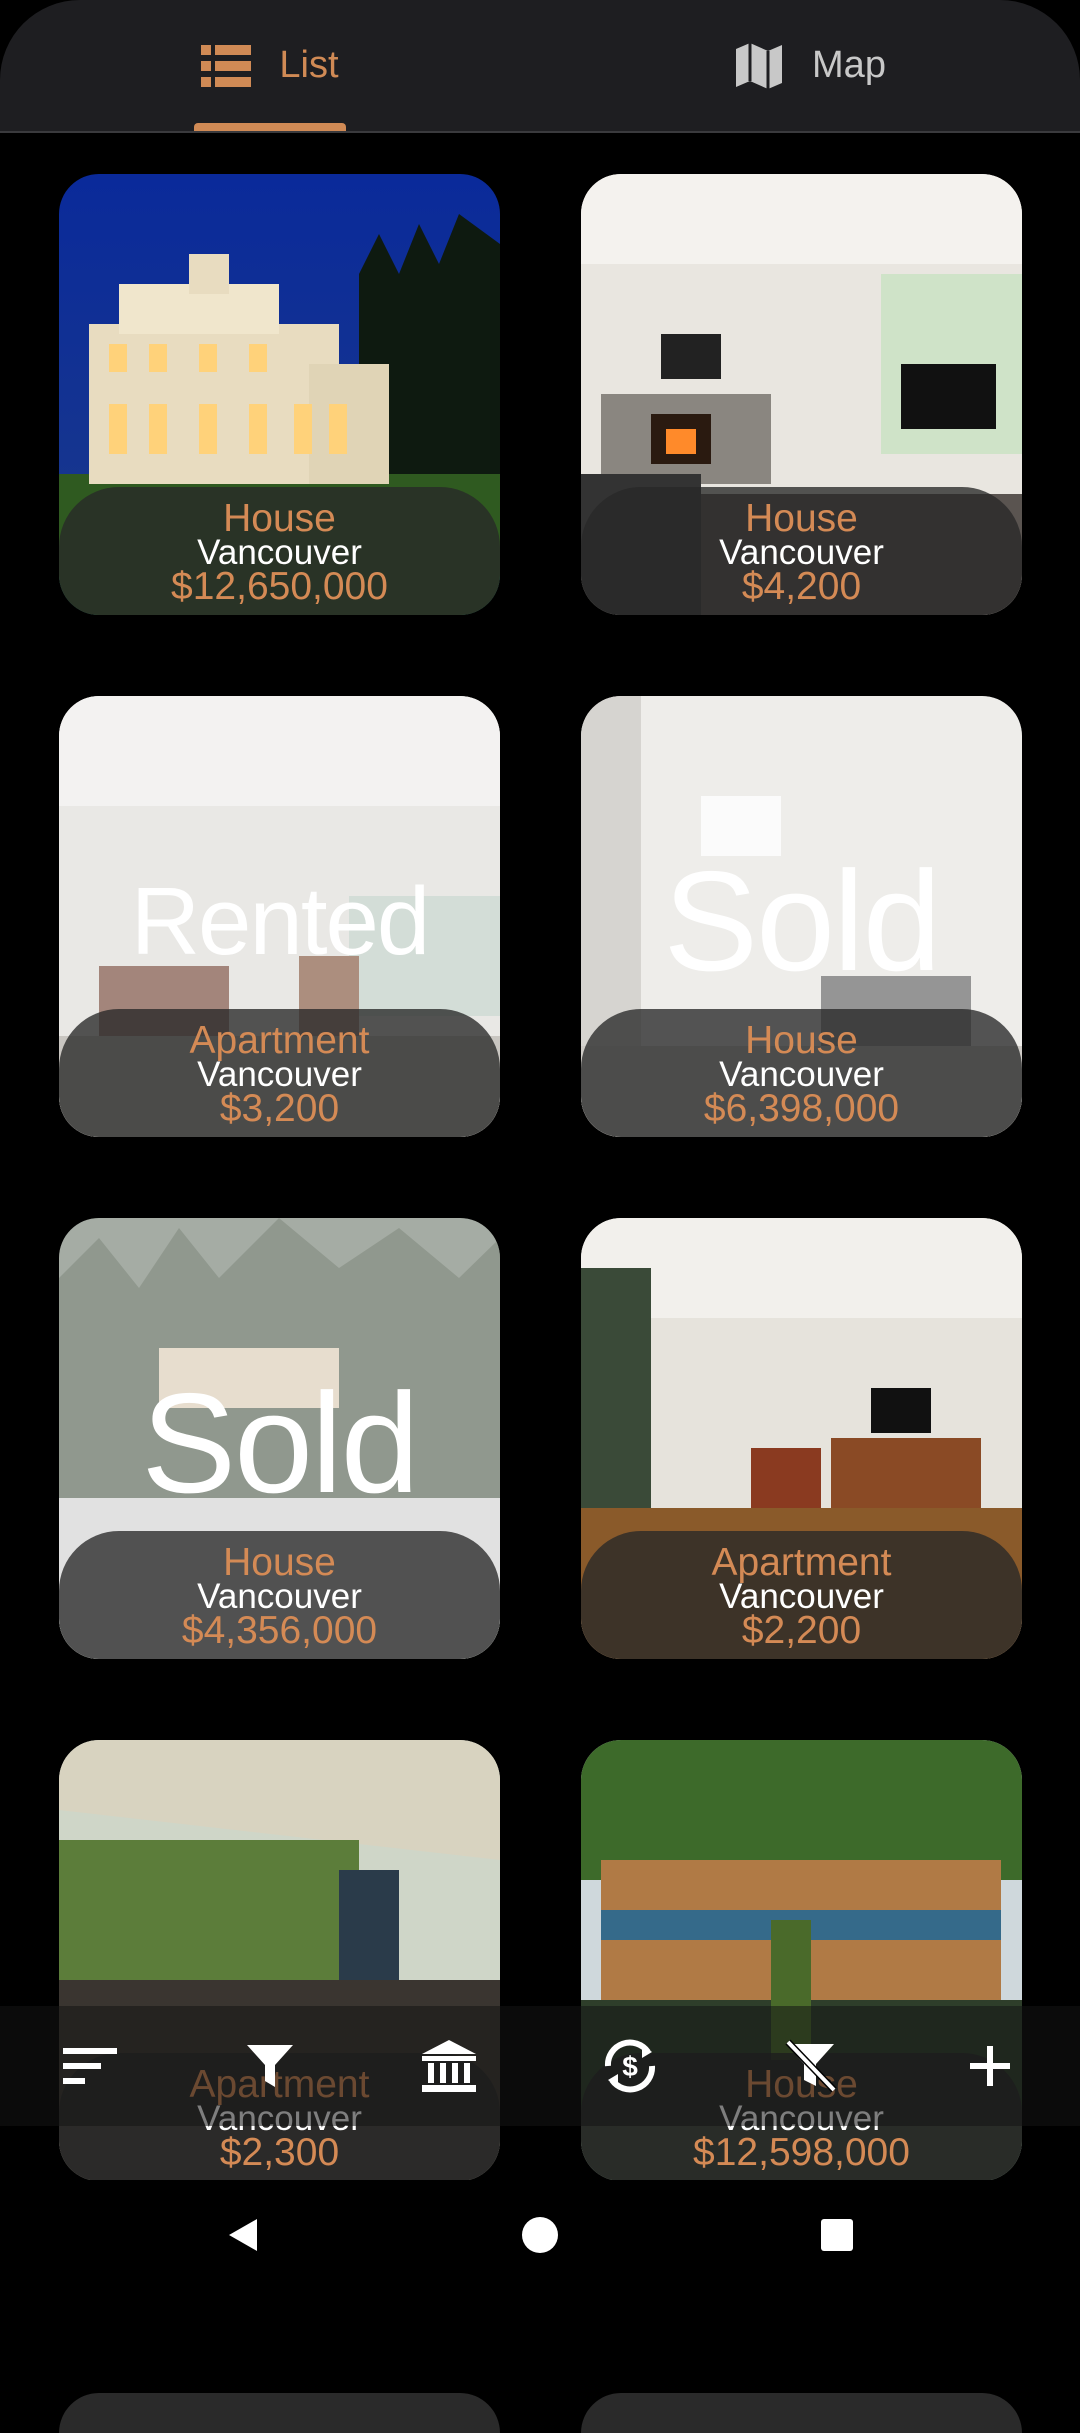 Image resolution: width=1080 pixels, height=2433 pixels. I want to click on bottom-action-bar: $, so click(540, 2066).